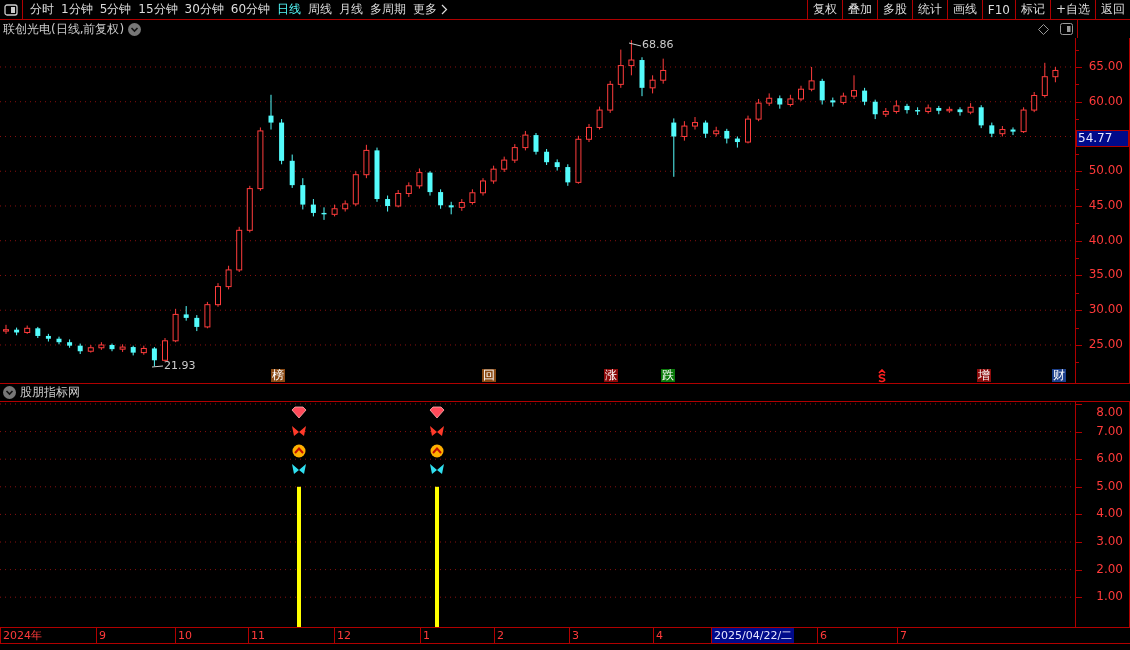 The image size is (1130, 650). What do you see at coordinates (1059, 375) in the screenshot?
I see `event-marker: 财` at bounding box center [1059, 375].